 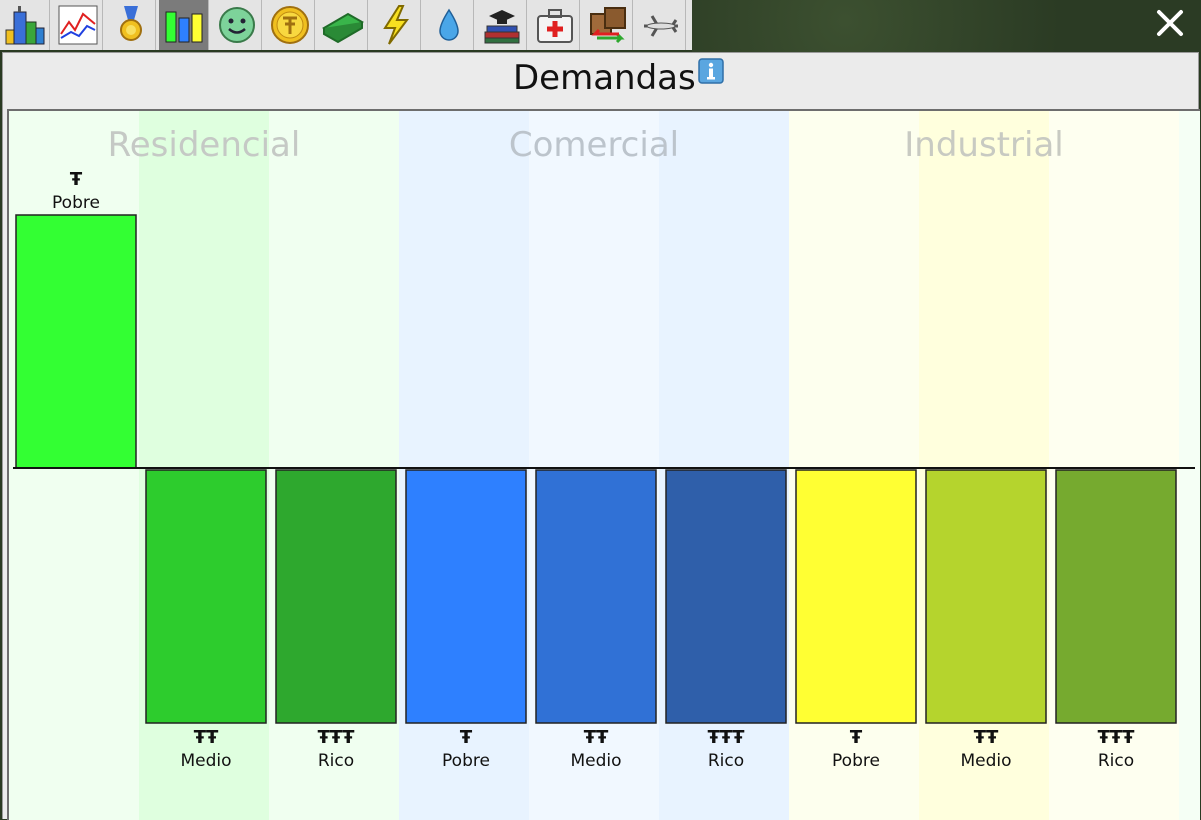 I want to click on airplane-icon, so click(x=660, y=26).